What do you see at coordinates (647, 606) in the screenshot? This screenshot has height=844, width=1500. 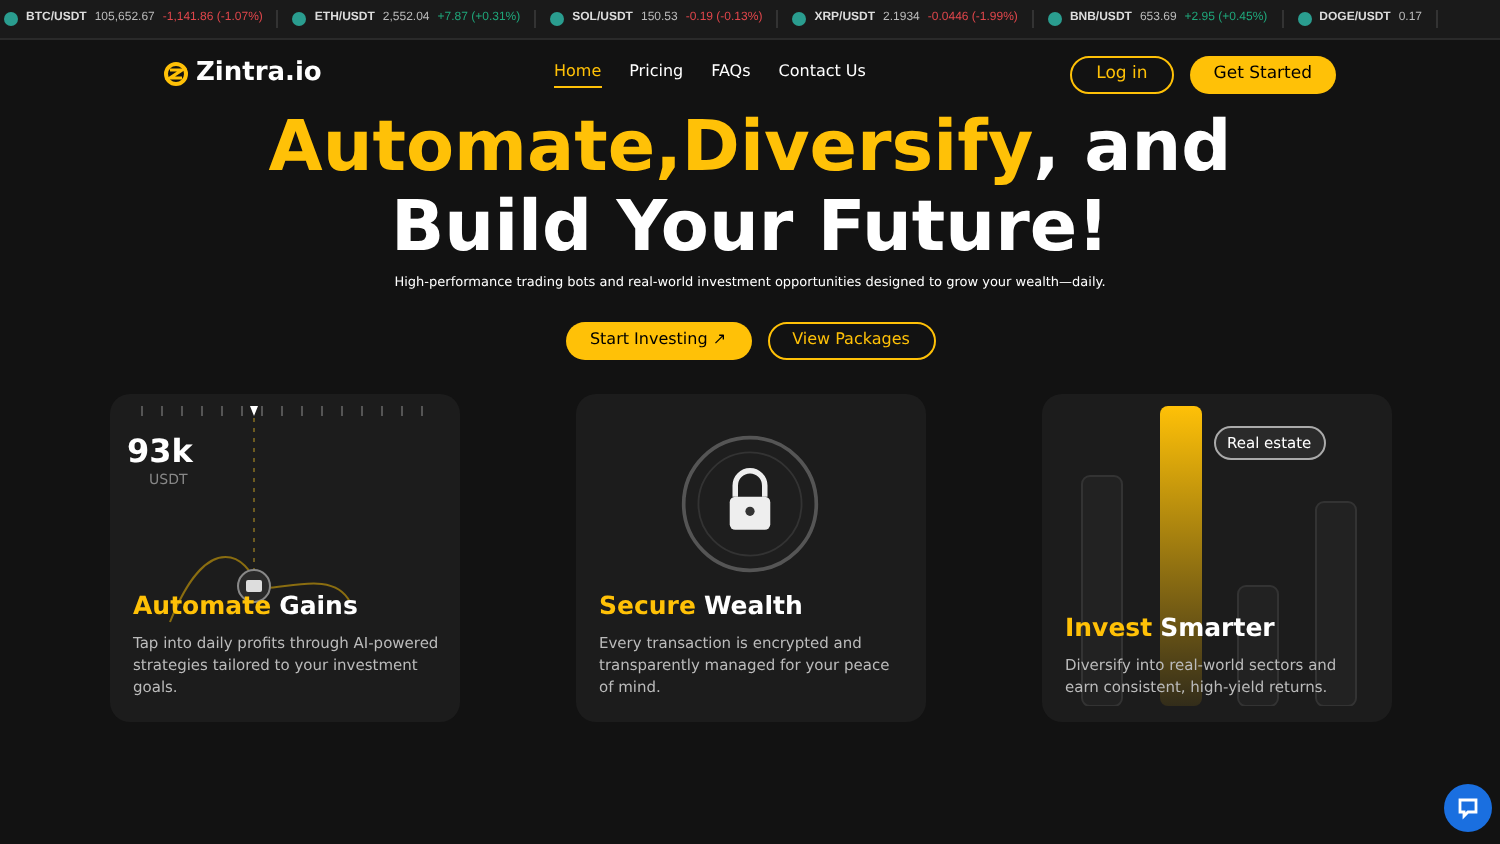 I see `card-title-highlight: Secure` at bounding box center [647, 606].